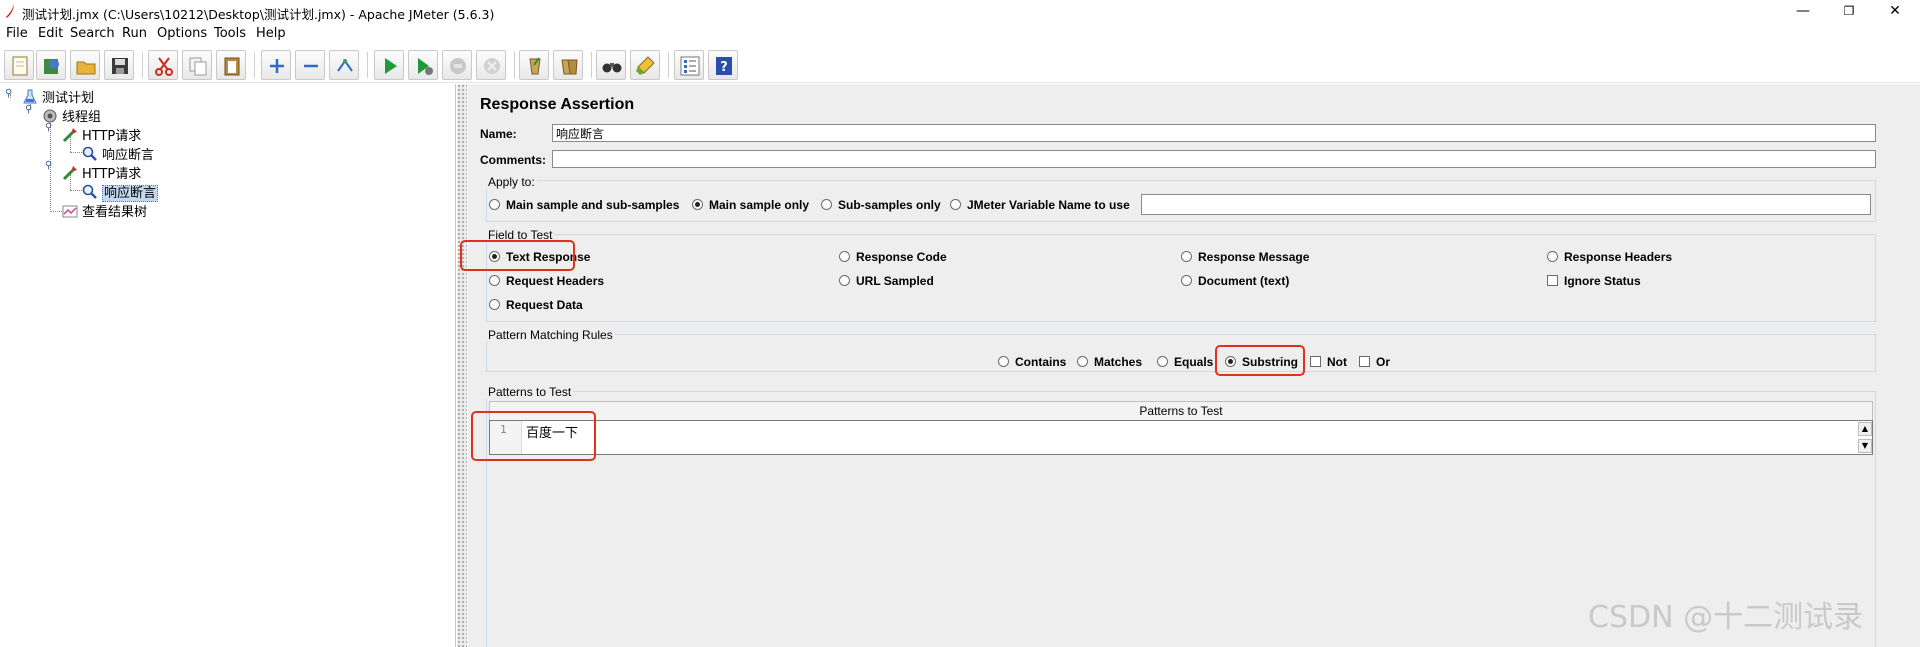  What do you see at coordinates (611, 65) in the screenshot?
I see `search-button` at bounding box center [611, 65].